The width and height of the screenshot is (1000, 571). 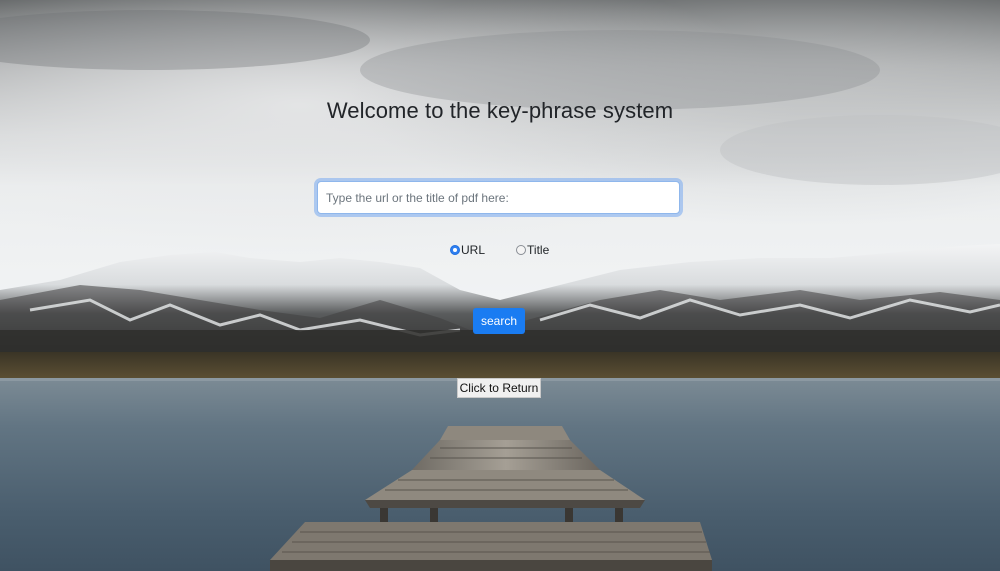 I want to click on page-title: Welcome to the key-phrase system, so click(x=500, y=110).